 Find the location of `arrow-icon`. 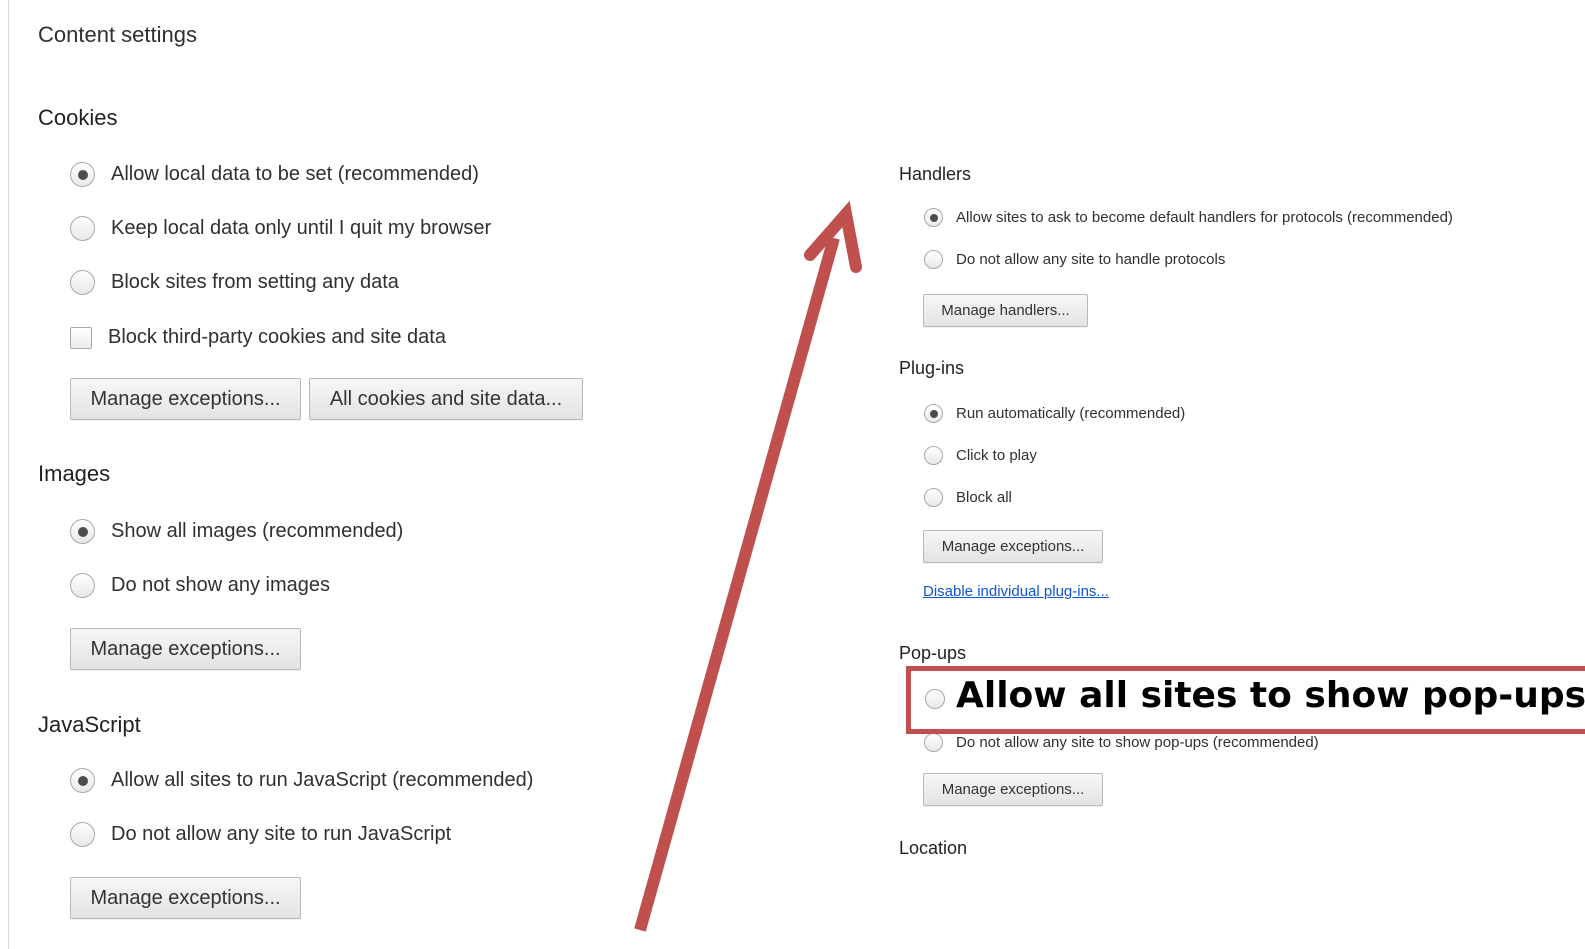

arrow-icon is located at coordinates (748, 566).